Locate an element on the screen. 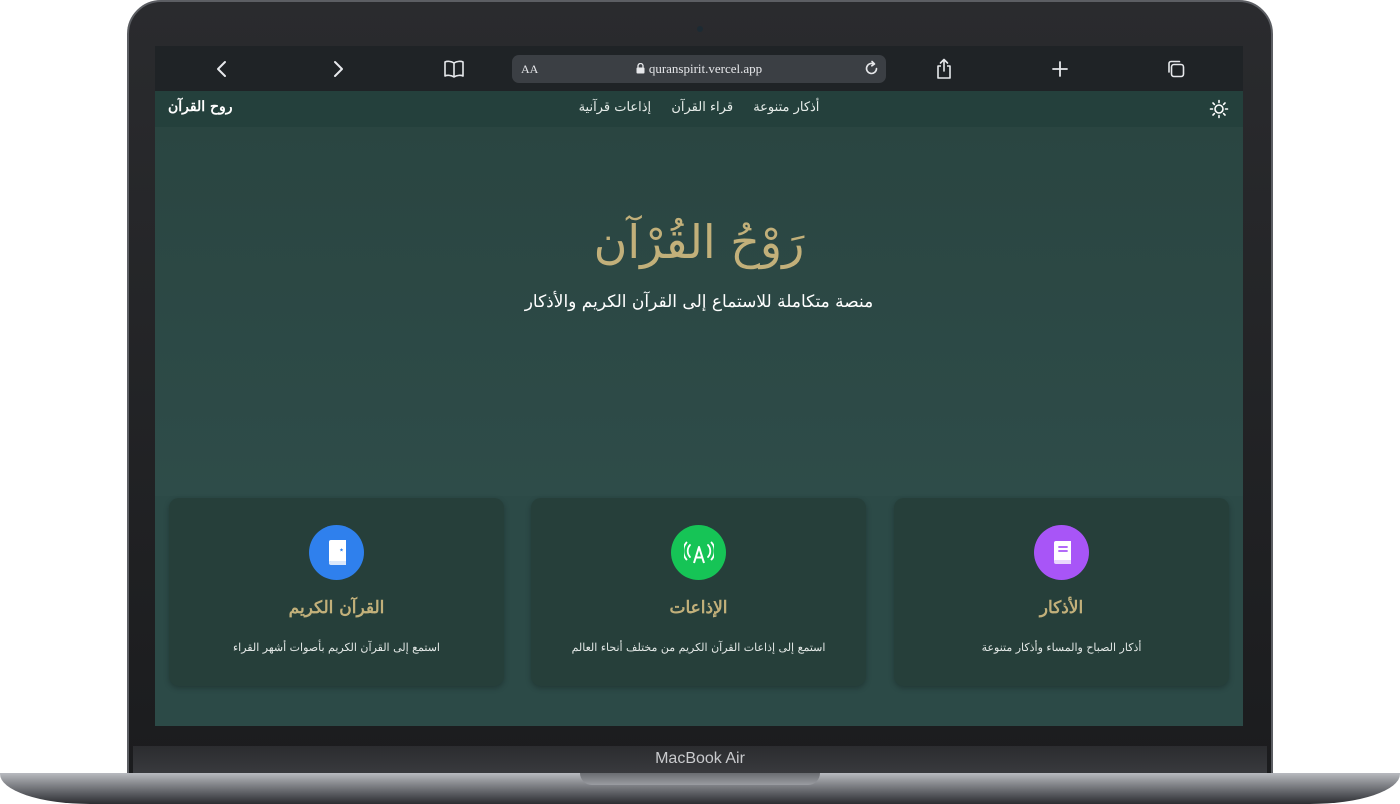  new-tab-icon is located at coordinates (1060, 69).